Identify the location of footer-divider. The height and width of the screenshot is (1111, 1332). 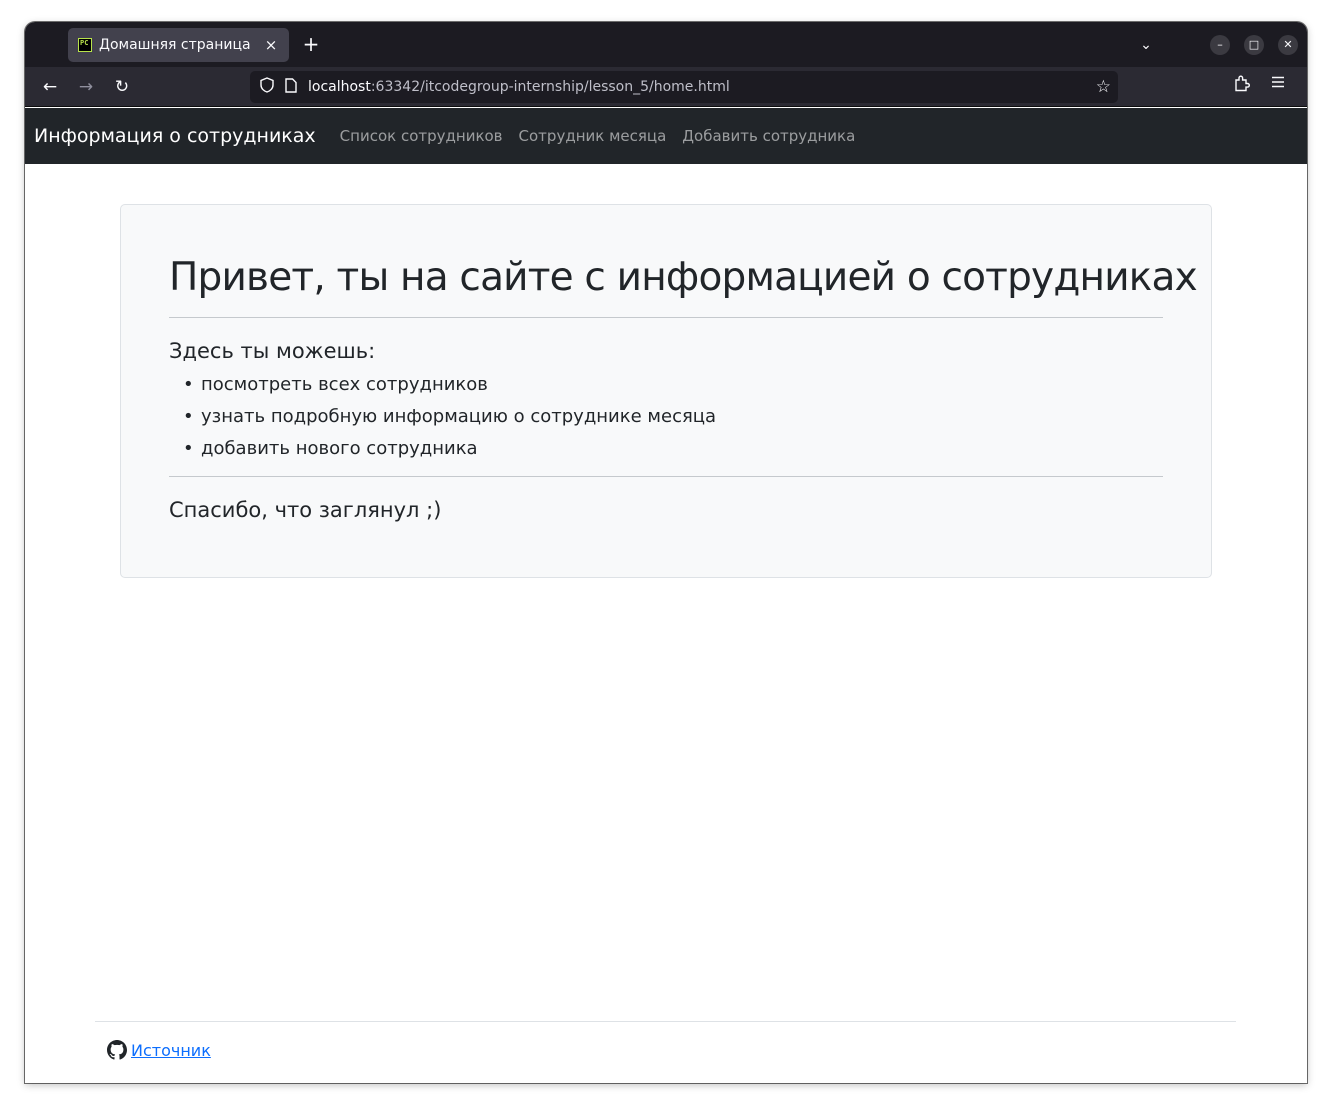
(665, 1021).